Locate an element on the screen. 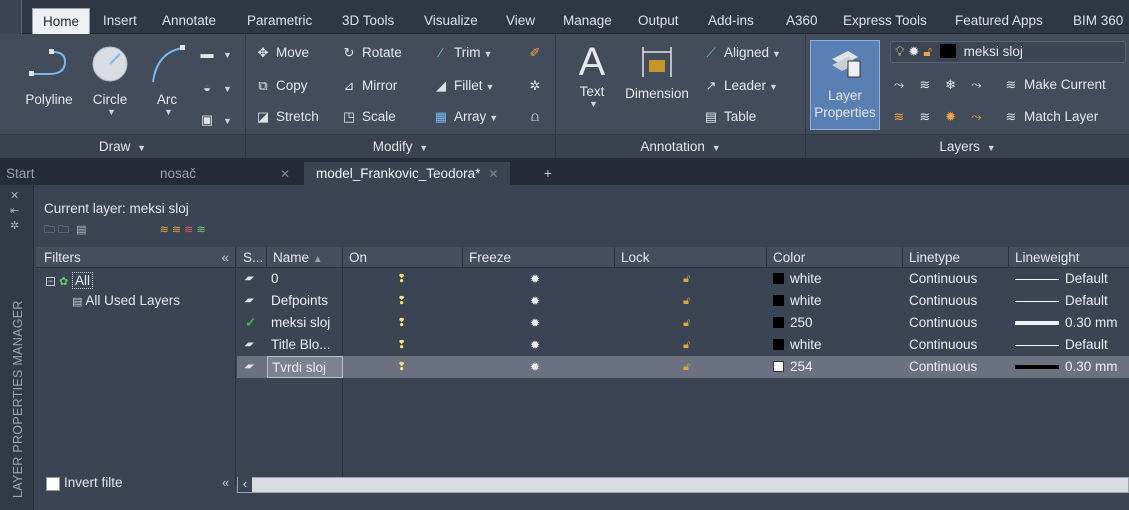  layer-freeze-icon: ❄ is located at coordinates (951, 85).